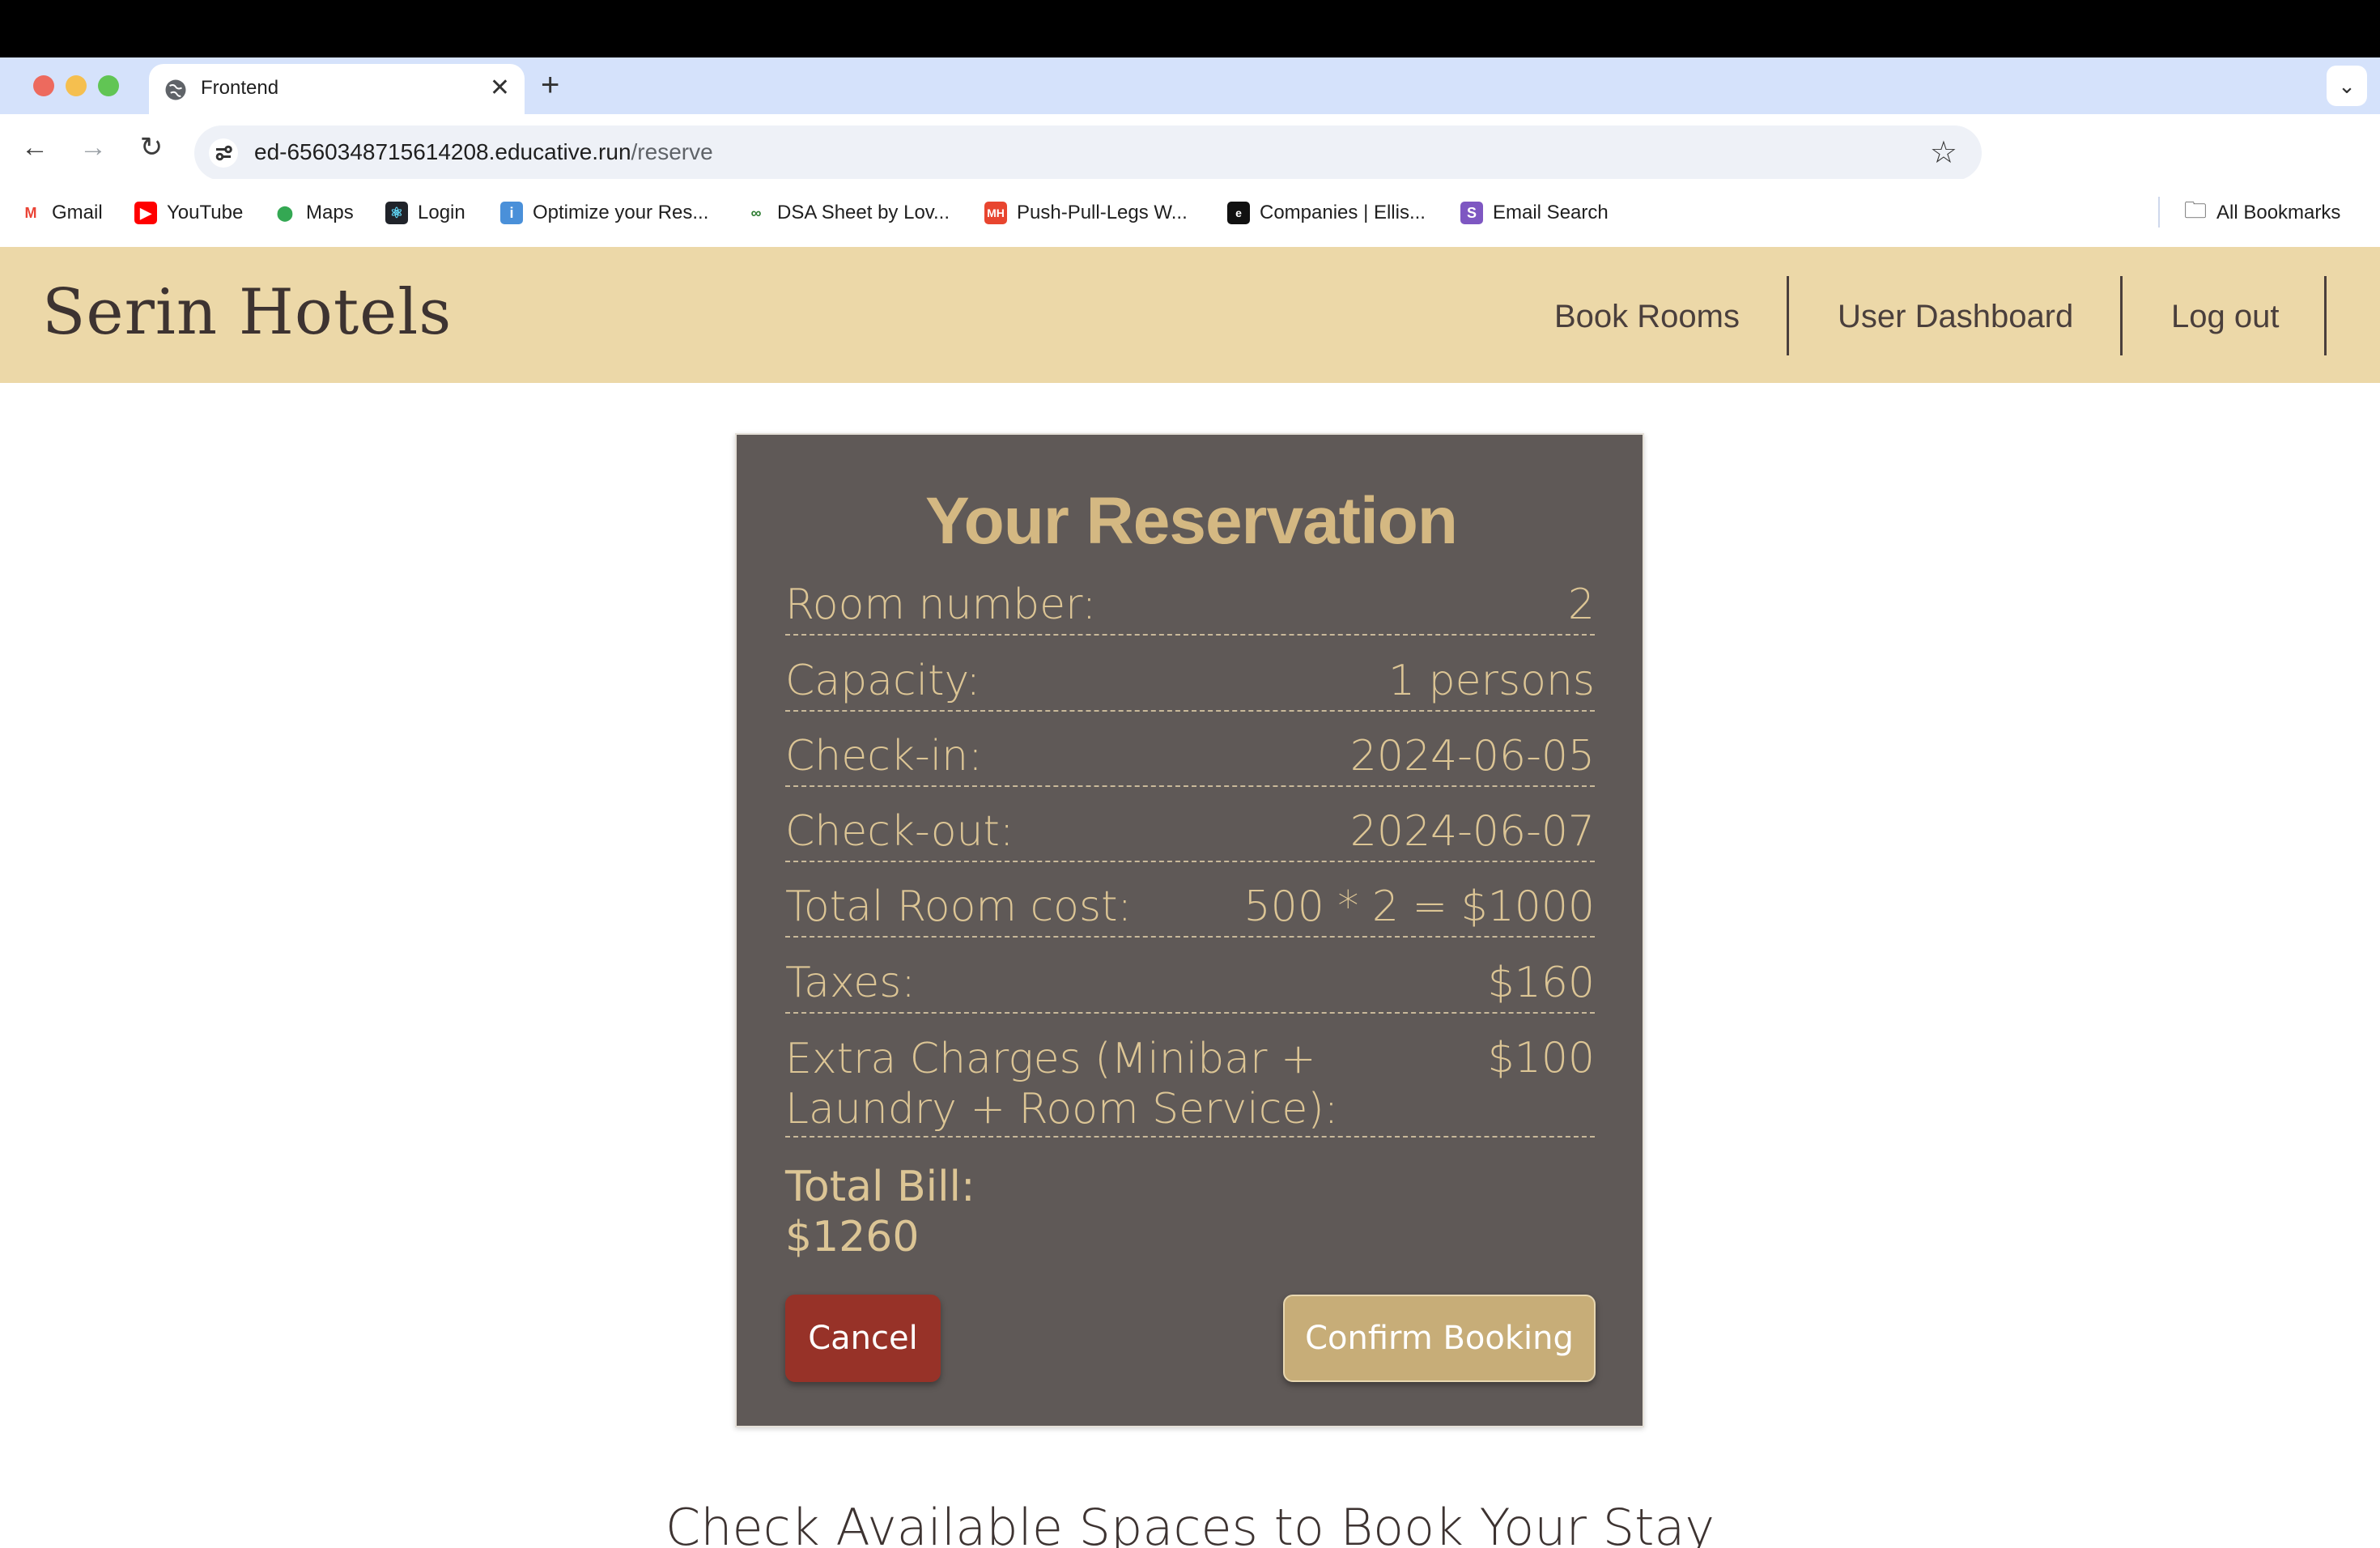 This screenshot has height=1548, width=2380. What do you see at coordinates (442, 151) in the screenshot?
I see `url-host: ed-6560348715614208.educative.run` at bounding box center [442, 151].